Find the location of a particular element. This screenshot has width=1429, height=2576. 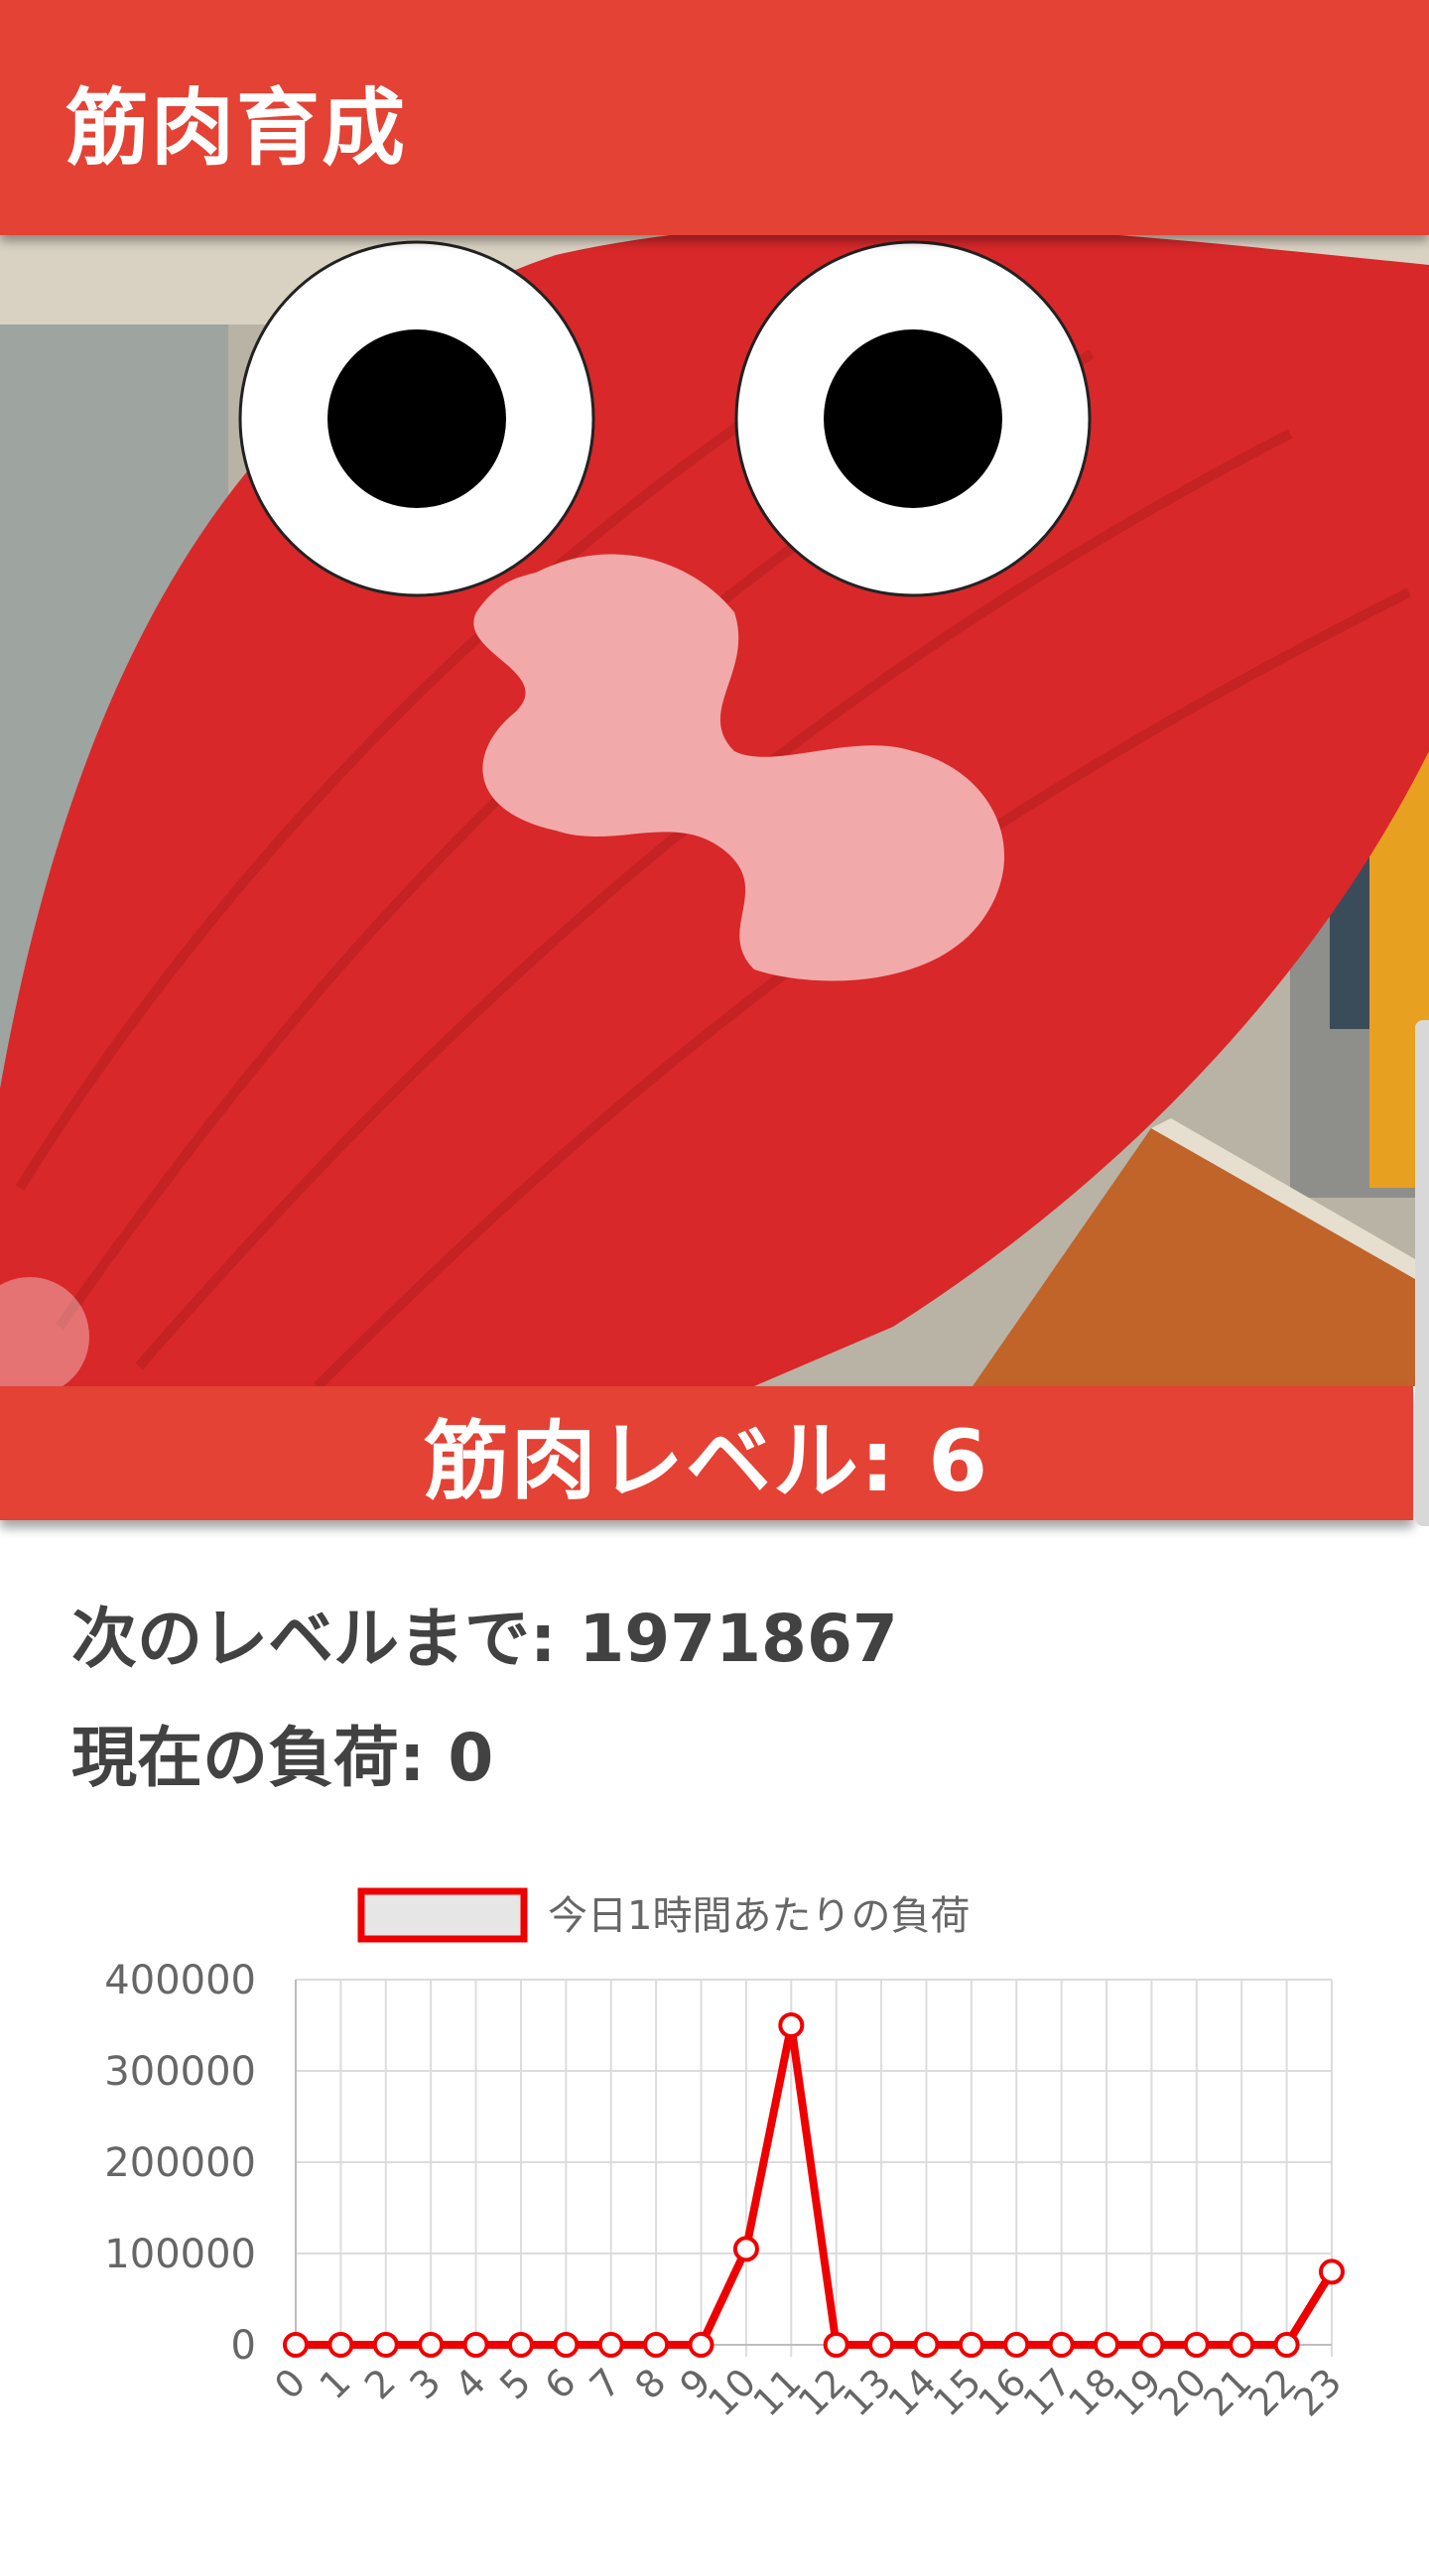

series-line is located at coordinates (816, 2185).